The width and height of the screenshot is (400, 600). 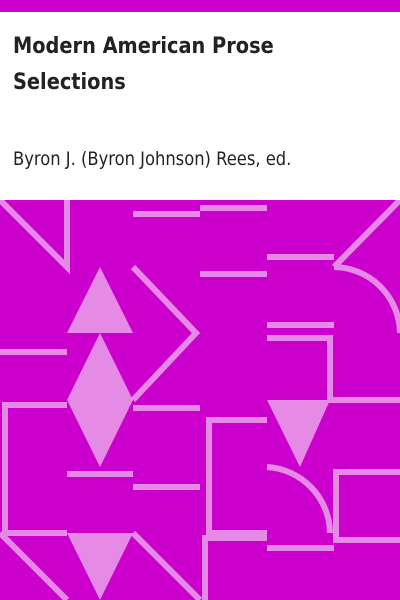 What do you see at coordinates (143, 64) in the screenshot?
I see `book-title: Modern American Prose Selections` at bounding box center [143, 64].